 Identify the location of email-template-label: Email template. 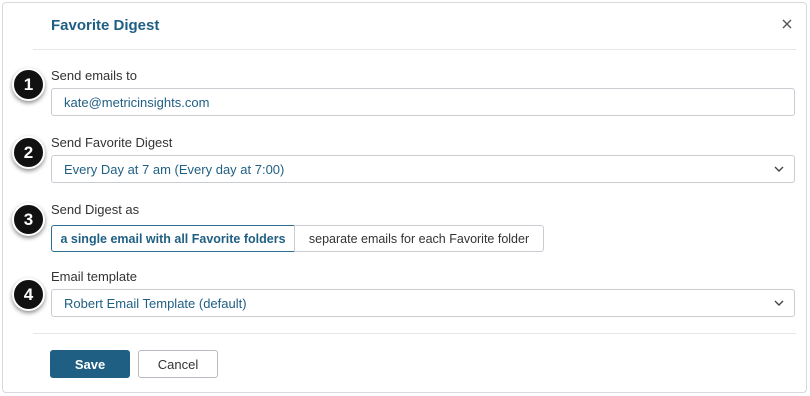
(94, 276).